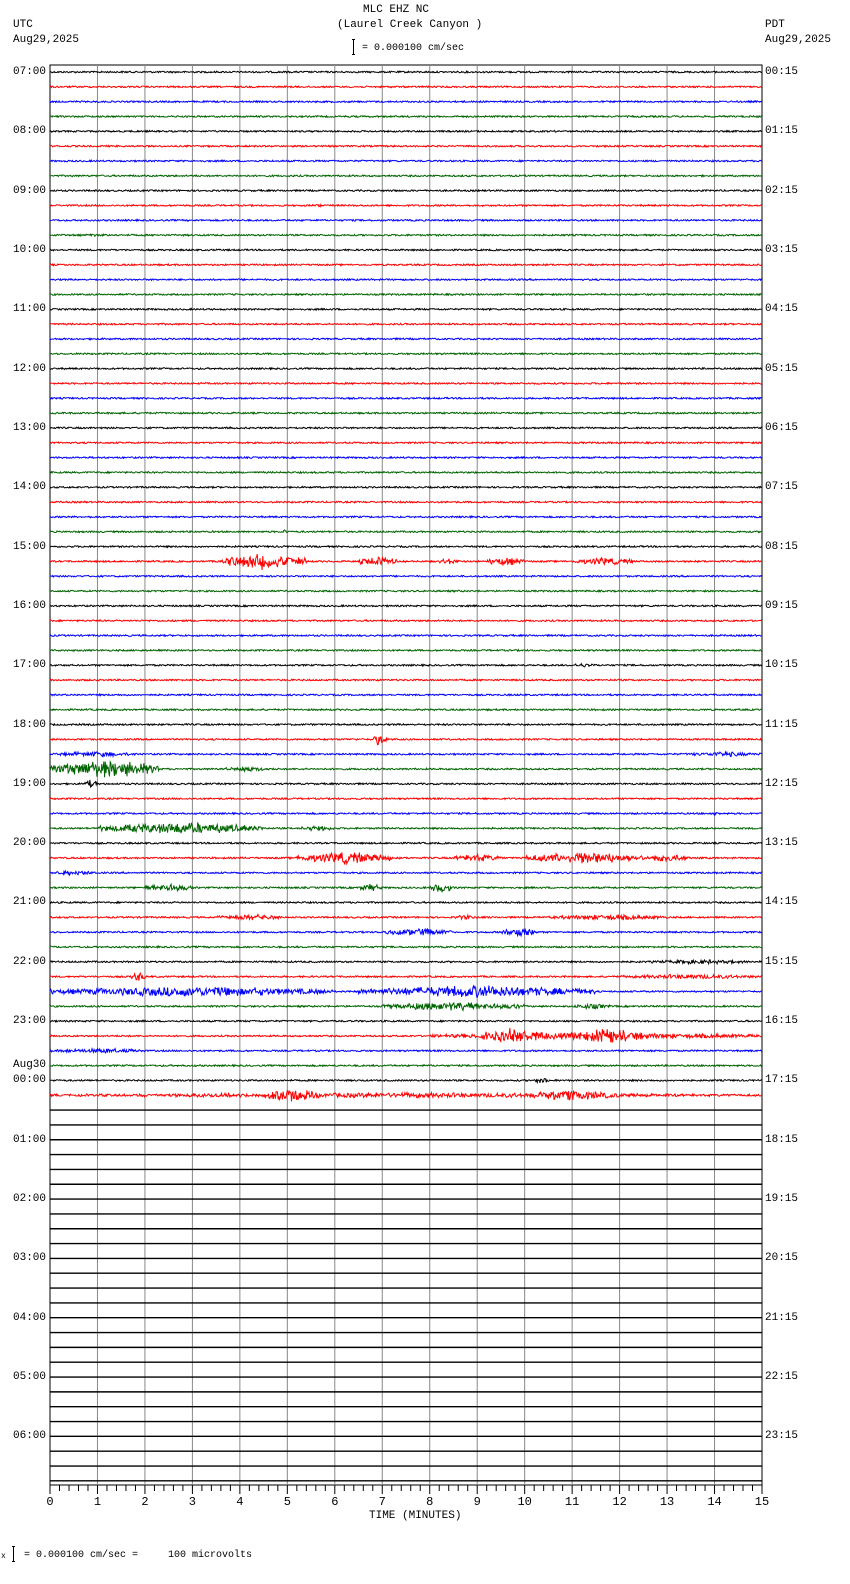  Describe the element at coordinates (30, 665) in the screenshot. I see `utc-hour-label: 17:00` at that location.